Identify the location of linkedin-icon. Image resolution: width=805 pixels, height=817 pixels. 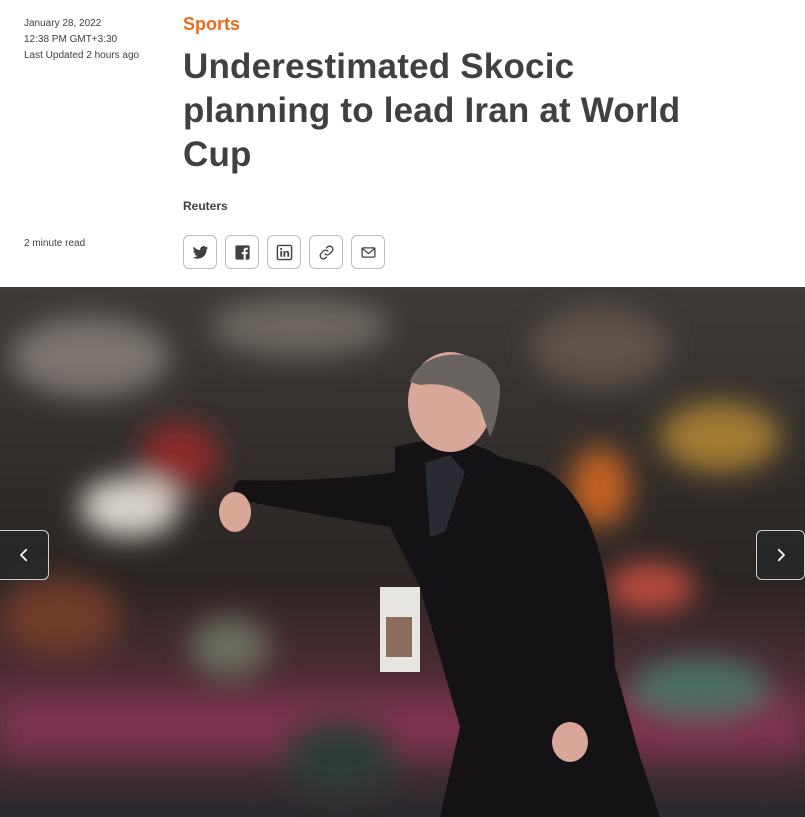
(284, 252).